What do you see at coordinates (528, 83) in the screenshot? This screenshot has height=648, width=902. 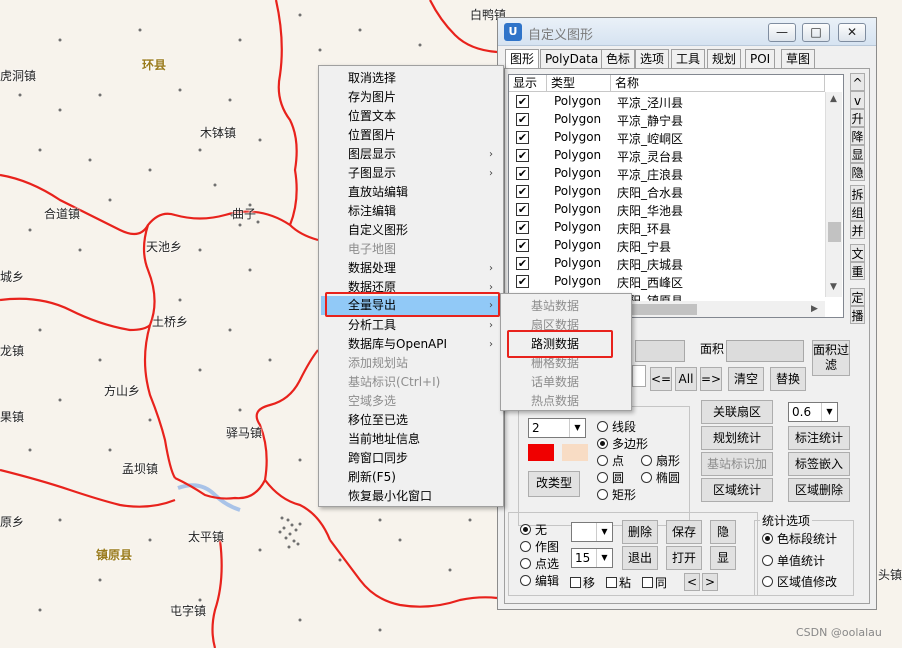 I see `col-header-show: 显示` at bounding box center [528, 83].